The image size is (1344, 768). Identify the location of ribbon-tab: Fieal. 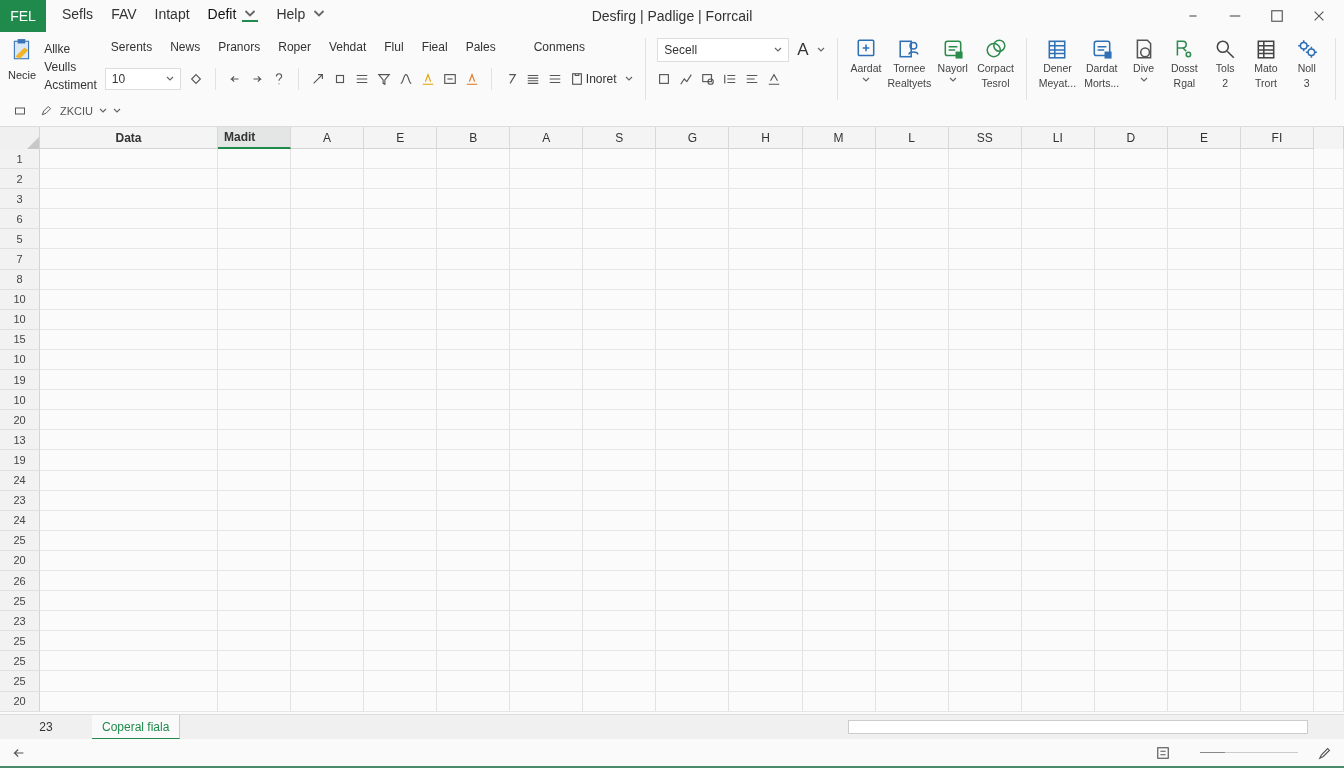
(434, 47).